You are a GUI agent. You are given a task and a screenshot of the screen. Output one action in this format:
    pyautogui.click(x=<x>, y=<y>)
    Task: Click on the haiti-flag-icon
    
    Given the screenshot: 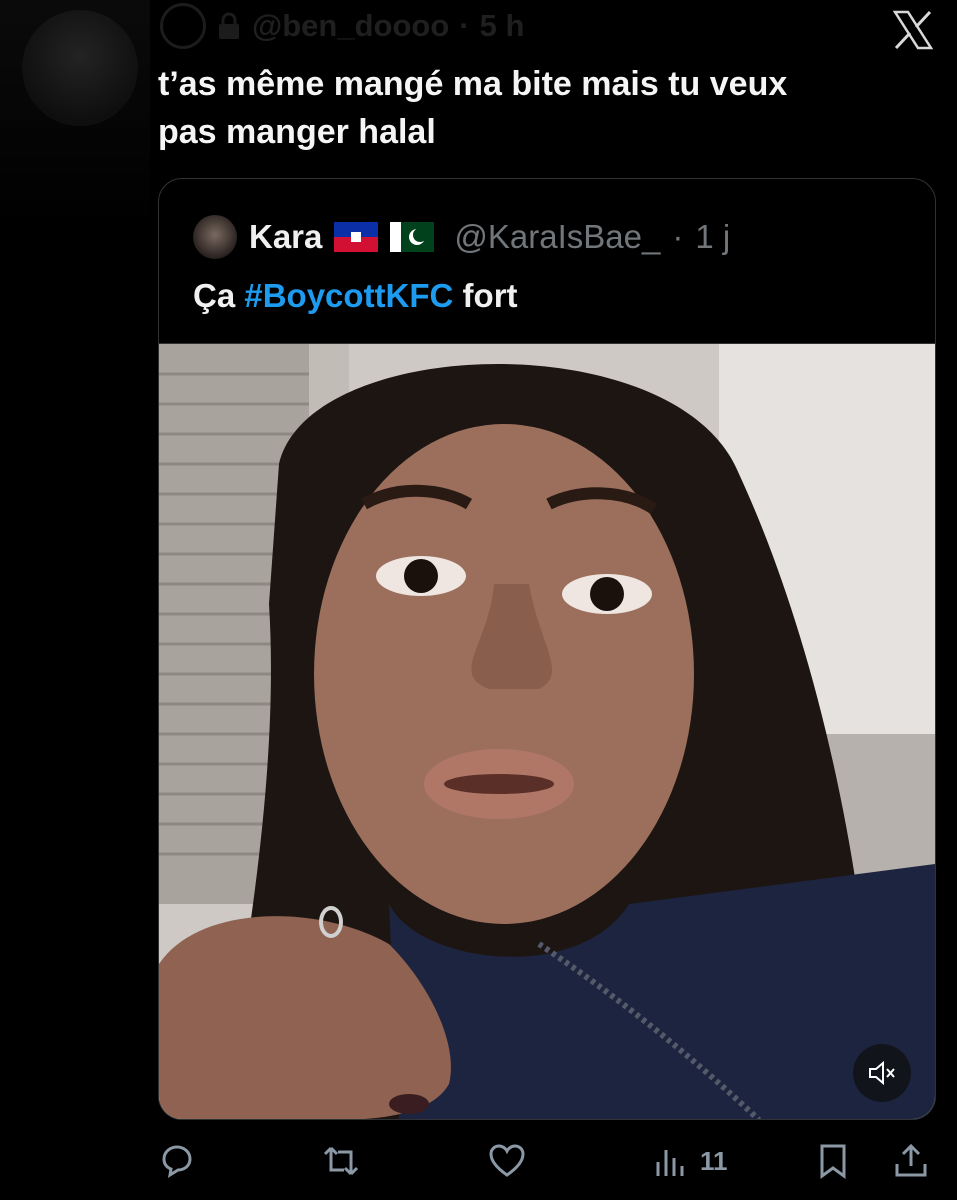 What is the action you would take?
    pyautogui.click(x=356, y=237)
    